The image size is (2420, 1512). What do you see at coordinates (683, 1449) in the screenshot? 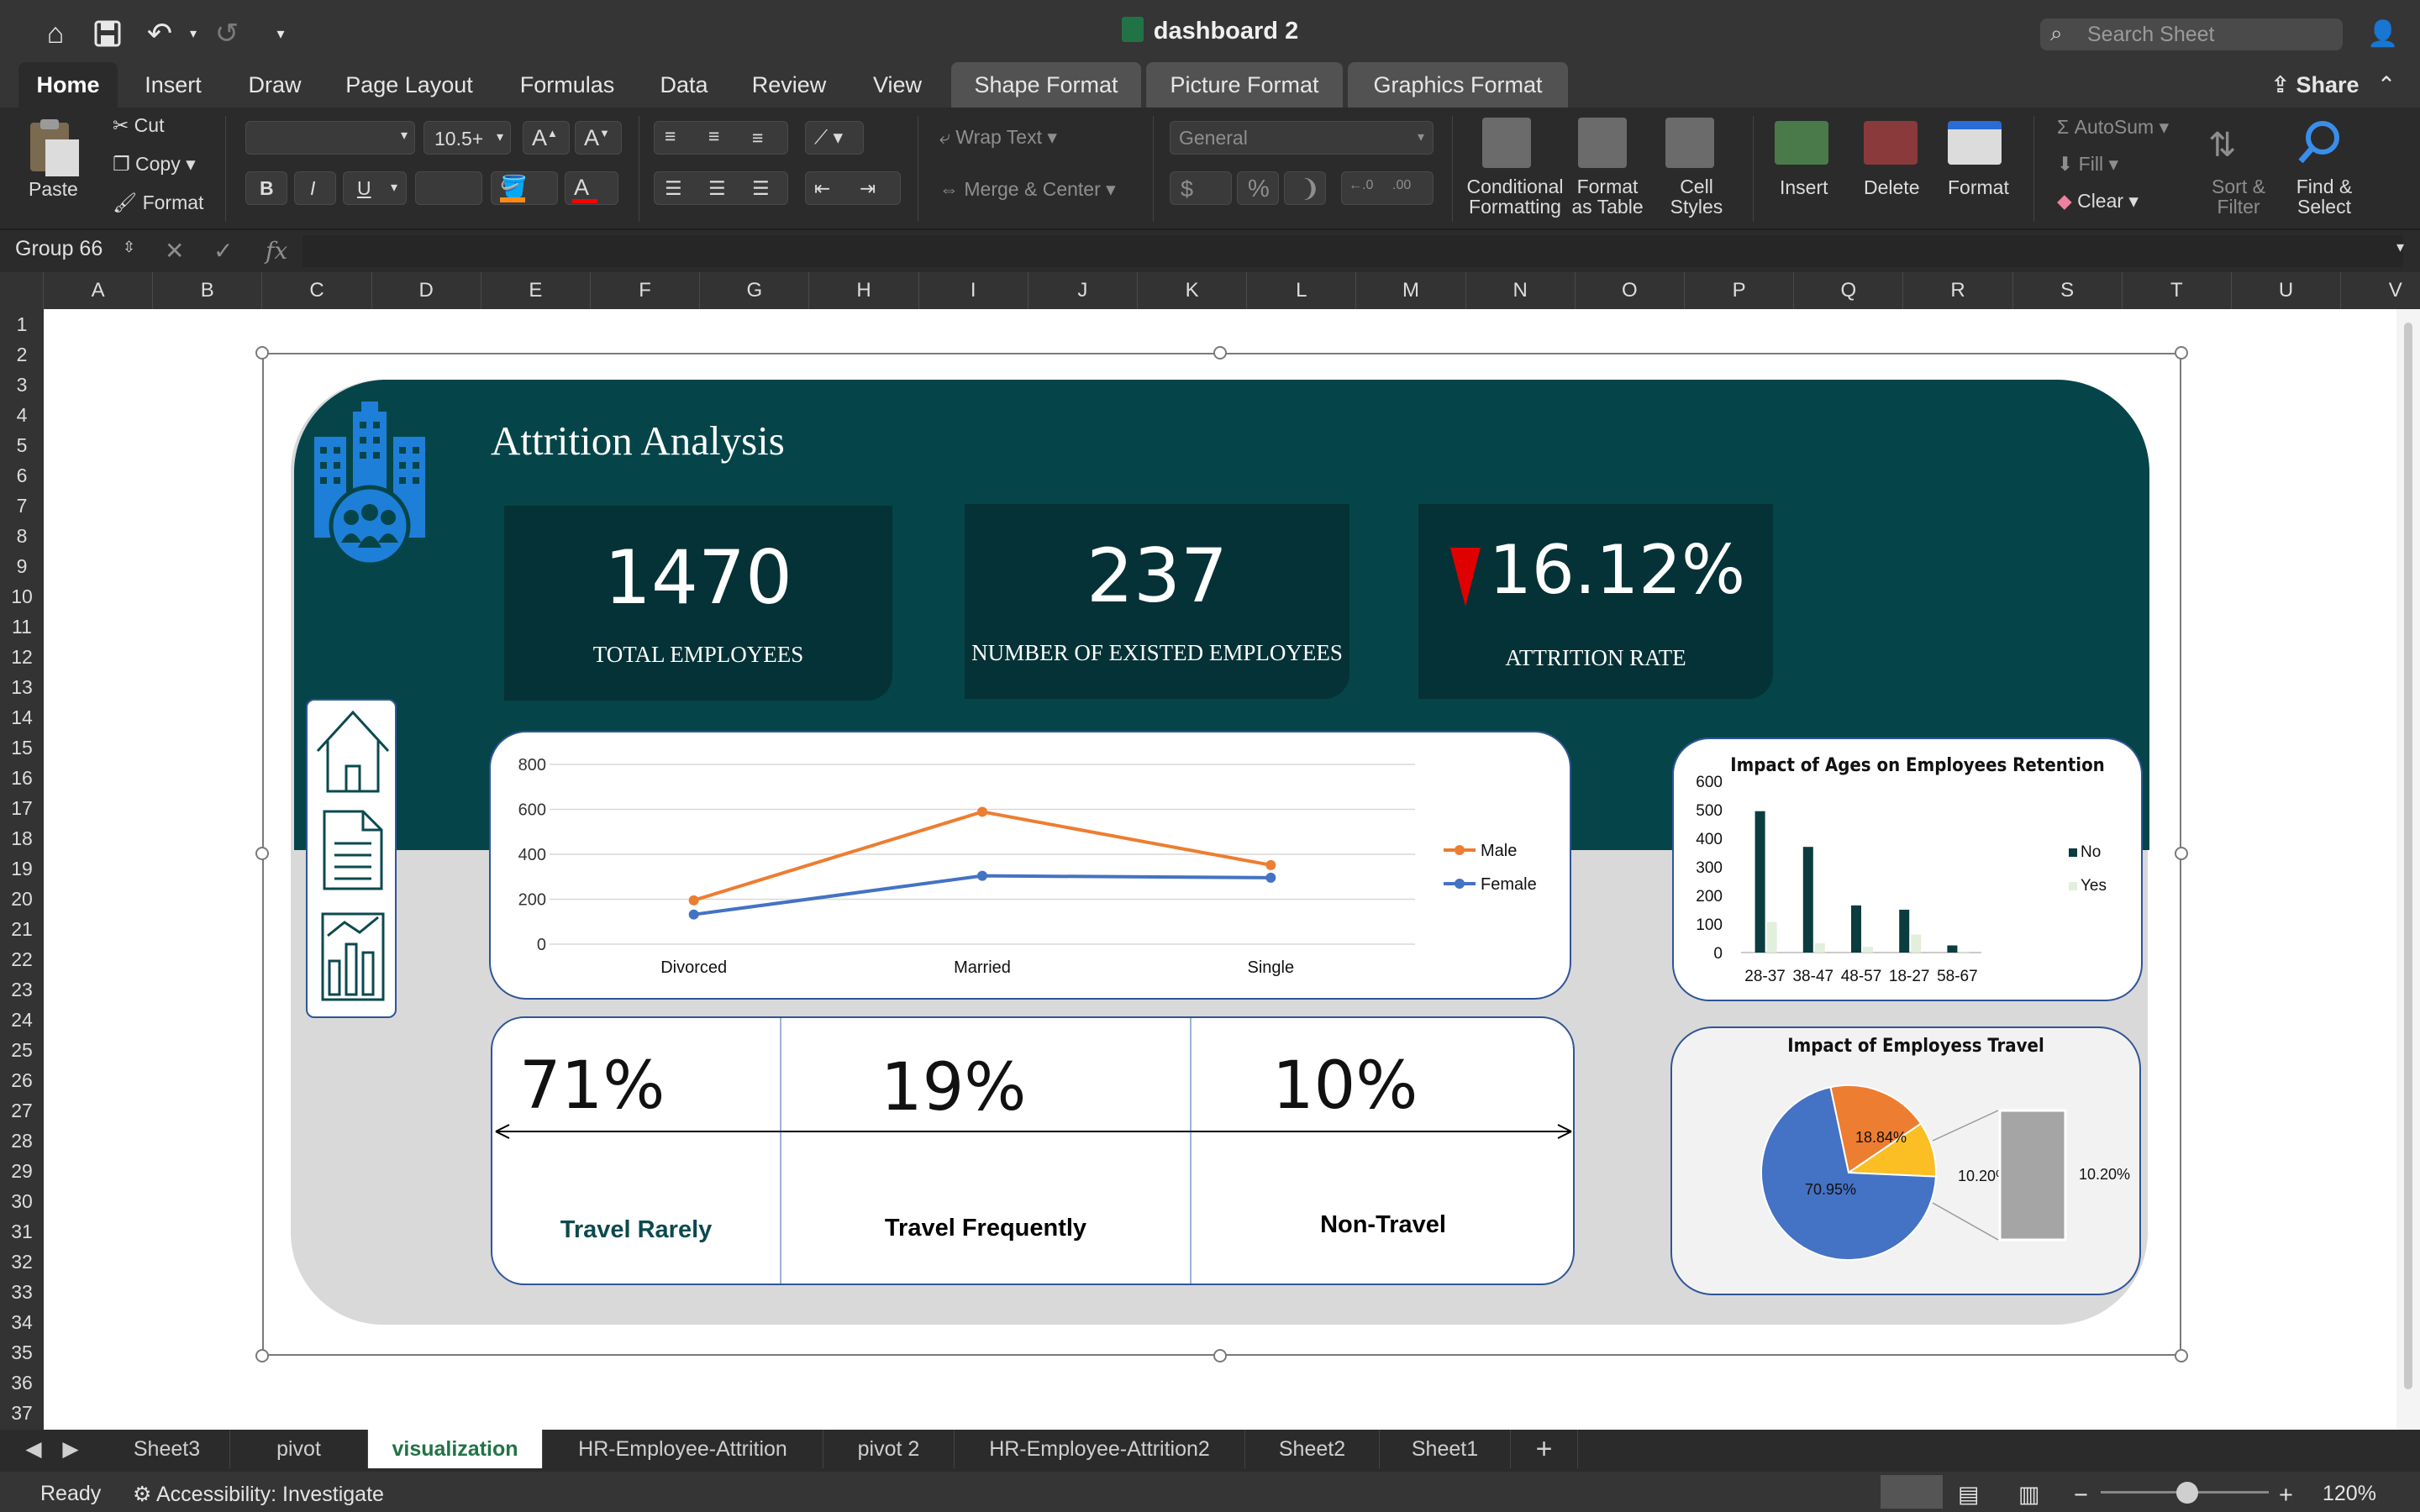
I see `sheet-tab: HR-Employee-Attrition` at bounding box center [683, 1449].